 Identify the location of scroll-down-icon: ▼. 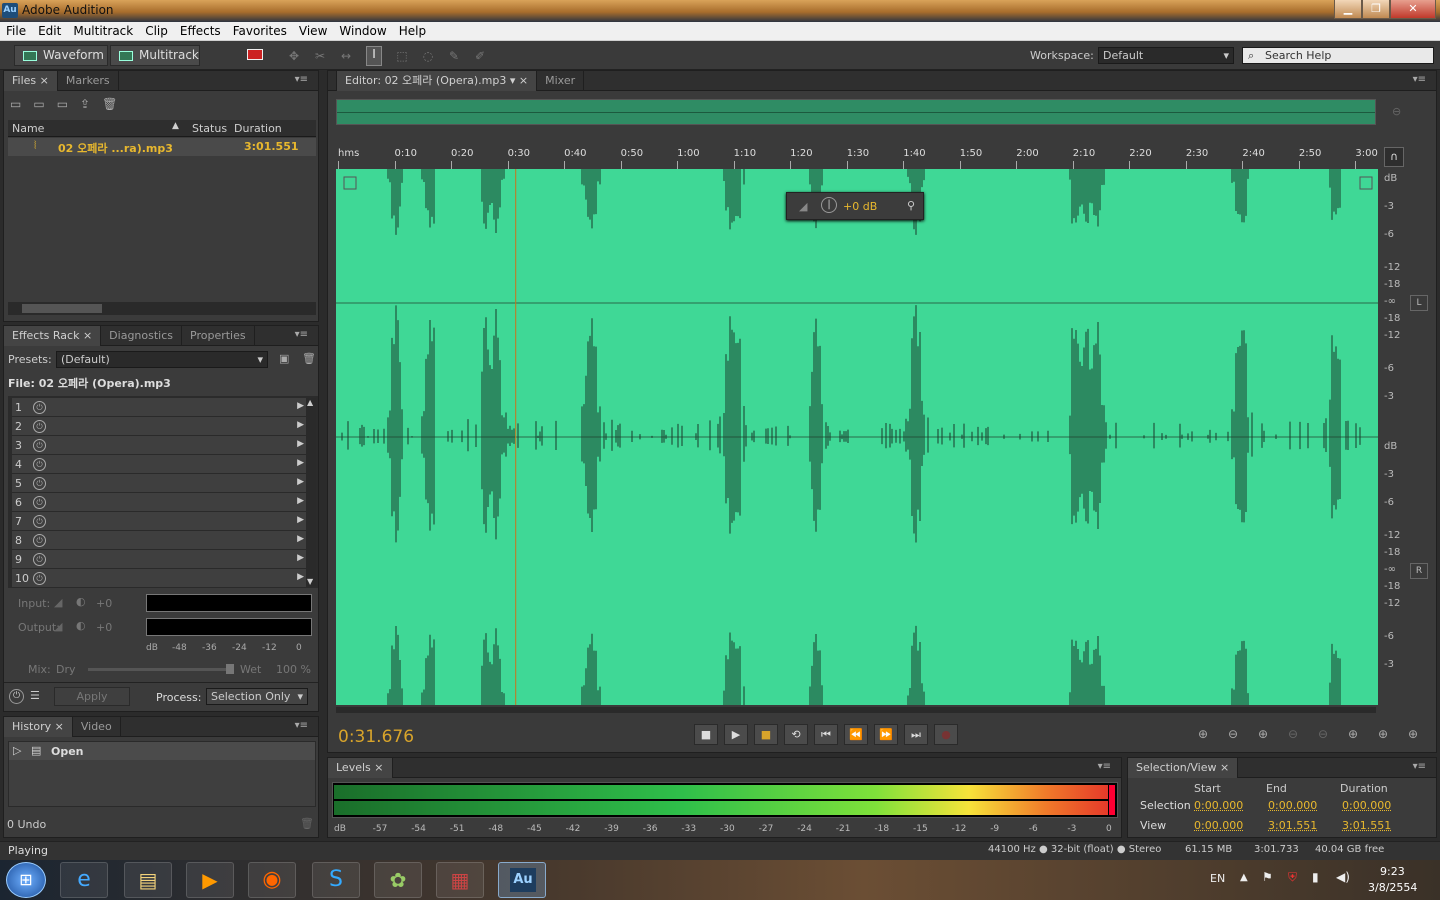
(310, 581).